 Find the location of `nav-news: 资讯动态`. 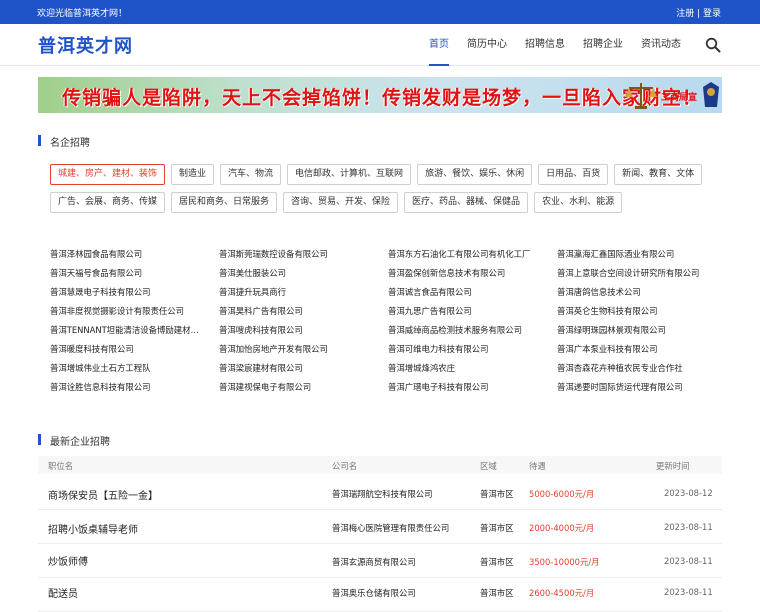

nav-news: 资讯动态 is located at coordinates (661, 45).